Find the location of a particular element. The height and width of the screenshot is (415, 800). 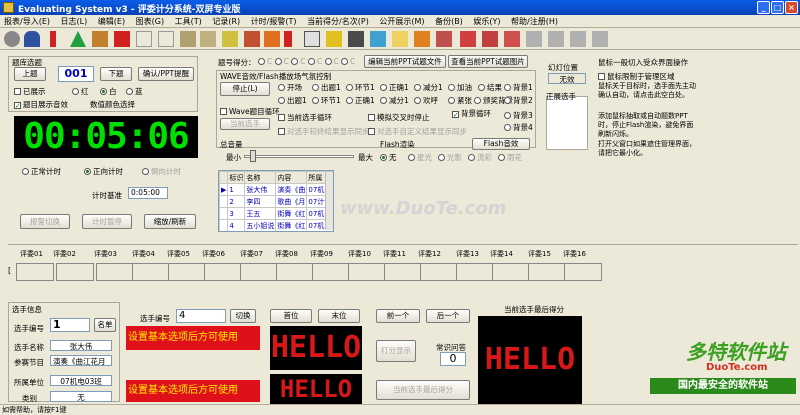

reverse-timer-radio: 倒向计时 is located at coordinates (161, 171).